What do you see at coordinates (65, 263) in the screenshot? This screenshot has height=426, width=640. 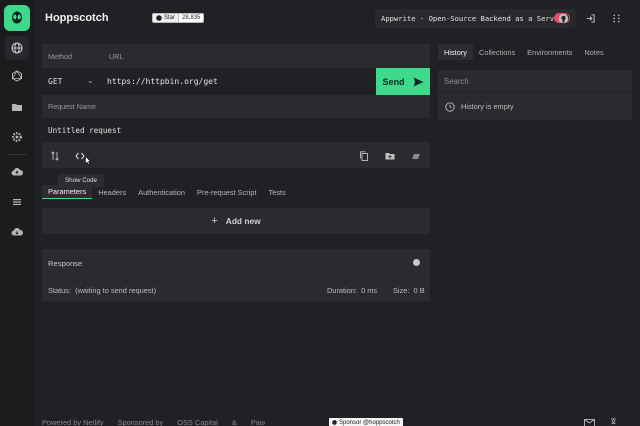 I see `response-title: Response` at bounding box center [65, 263].